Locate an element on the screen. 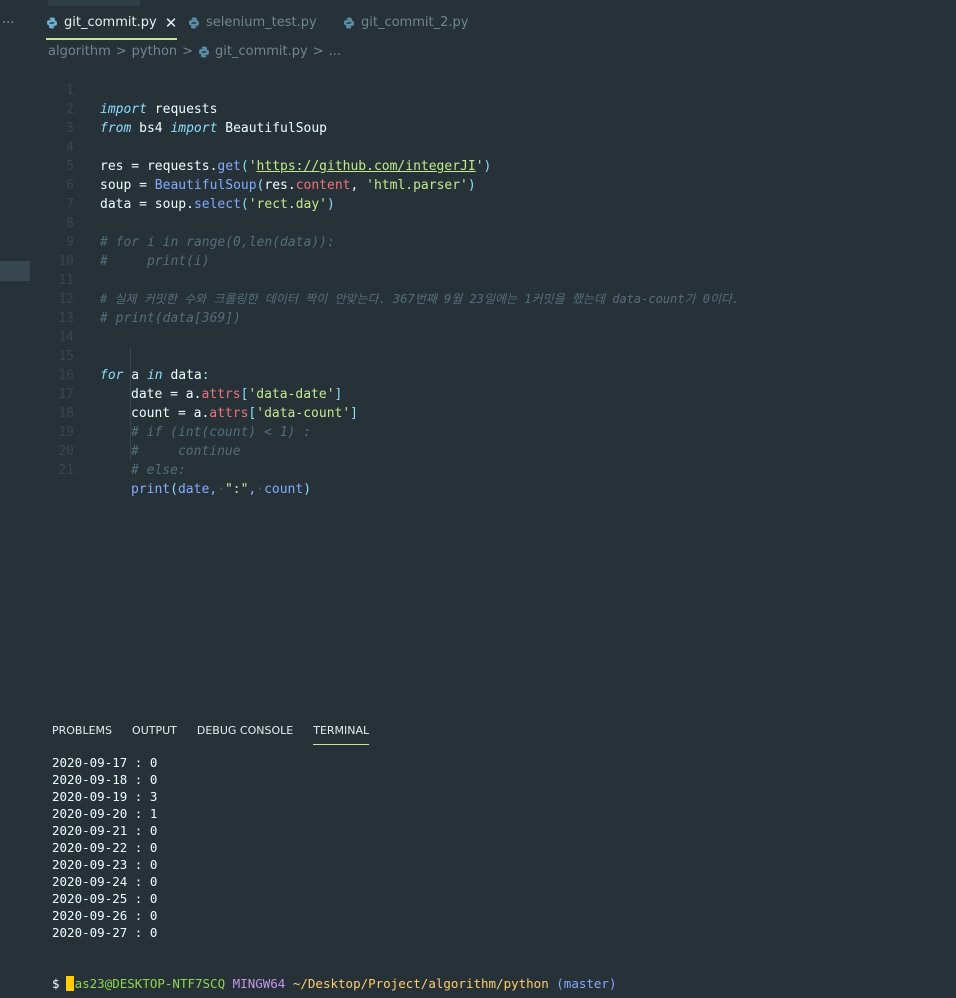  breadcrumb-item-algorithm: algorithm is located at coordinates (79, 52).